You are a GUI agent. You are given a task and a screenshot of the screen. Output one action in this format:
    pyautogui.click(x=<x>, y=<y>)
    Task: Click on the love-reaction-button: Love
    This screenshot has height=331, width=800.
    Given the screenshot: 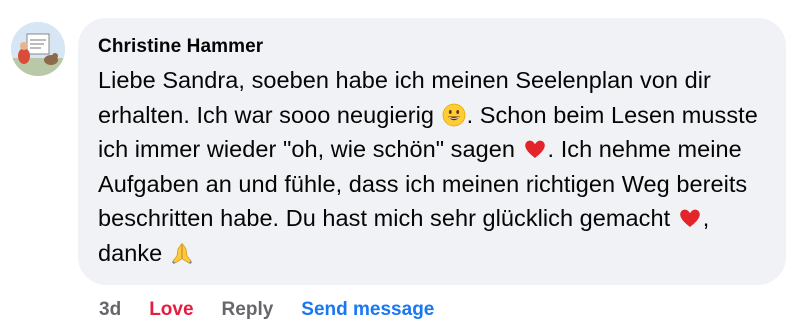 What is the action you would take?
    pyautogui.click(x=171, y=310)
    